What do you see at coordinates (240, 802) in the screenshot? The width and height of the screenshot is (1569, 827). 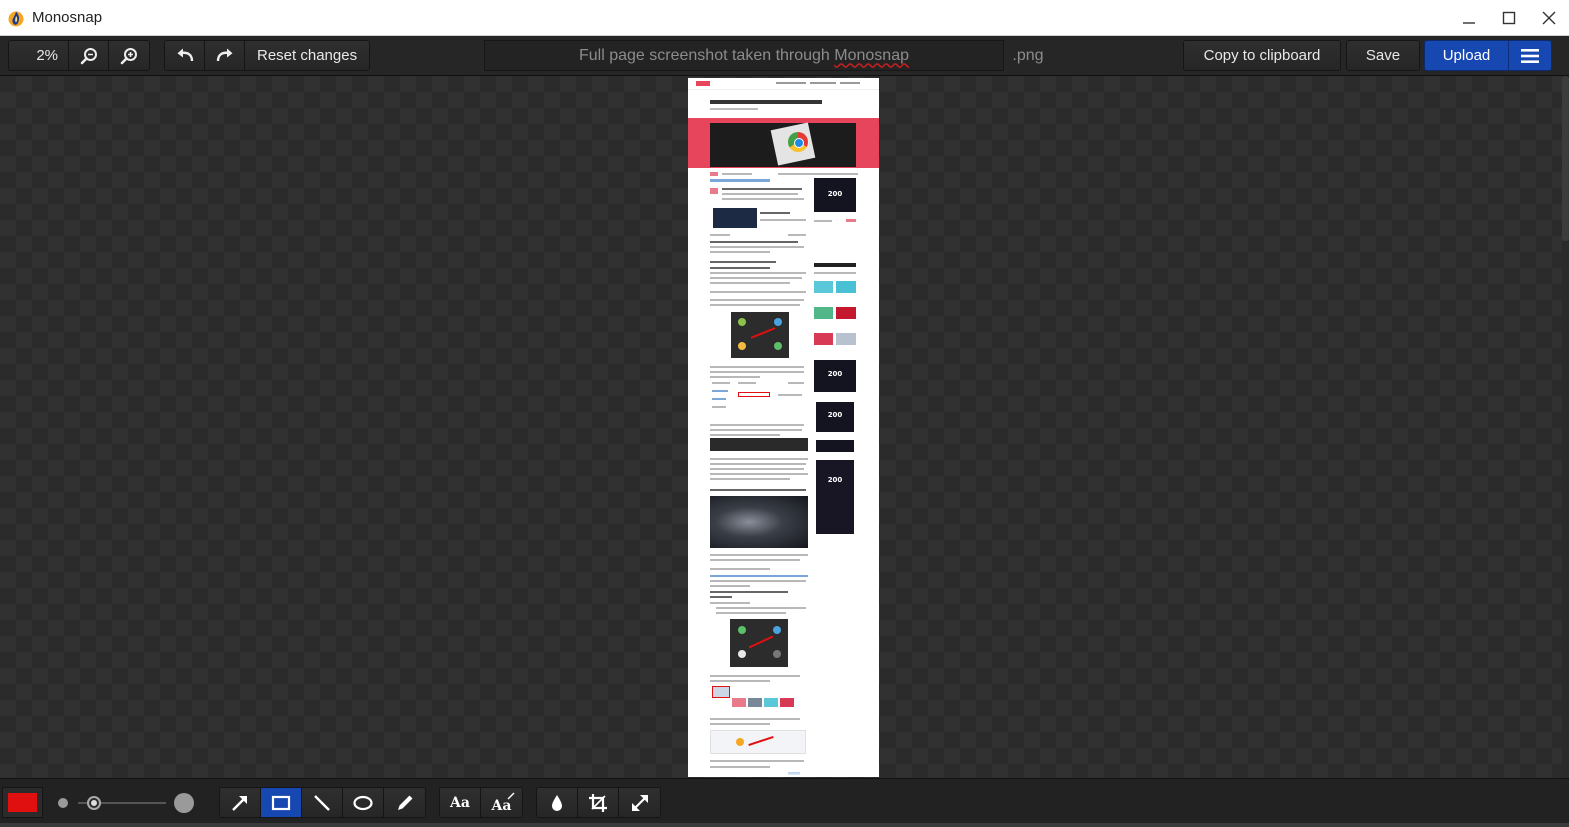 I see `arrow-tool` at bounding box center [240, 802].